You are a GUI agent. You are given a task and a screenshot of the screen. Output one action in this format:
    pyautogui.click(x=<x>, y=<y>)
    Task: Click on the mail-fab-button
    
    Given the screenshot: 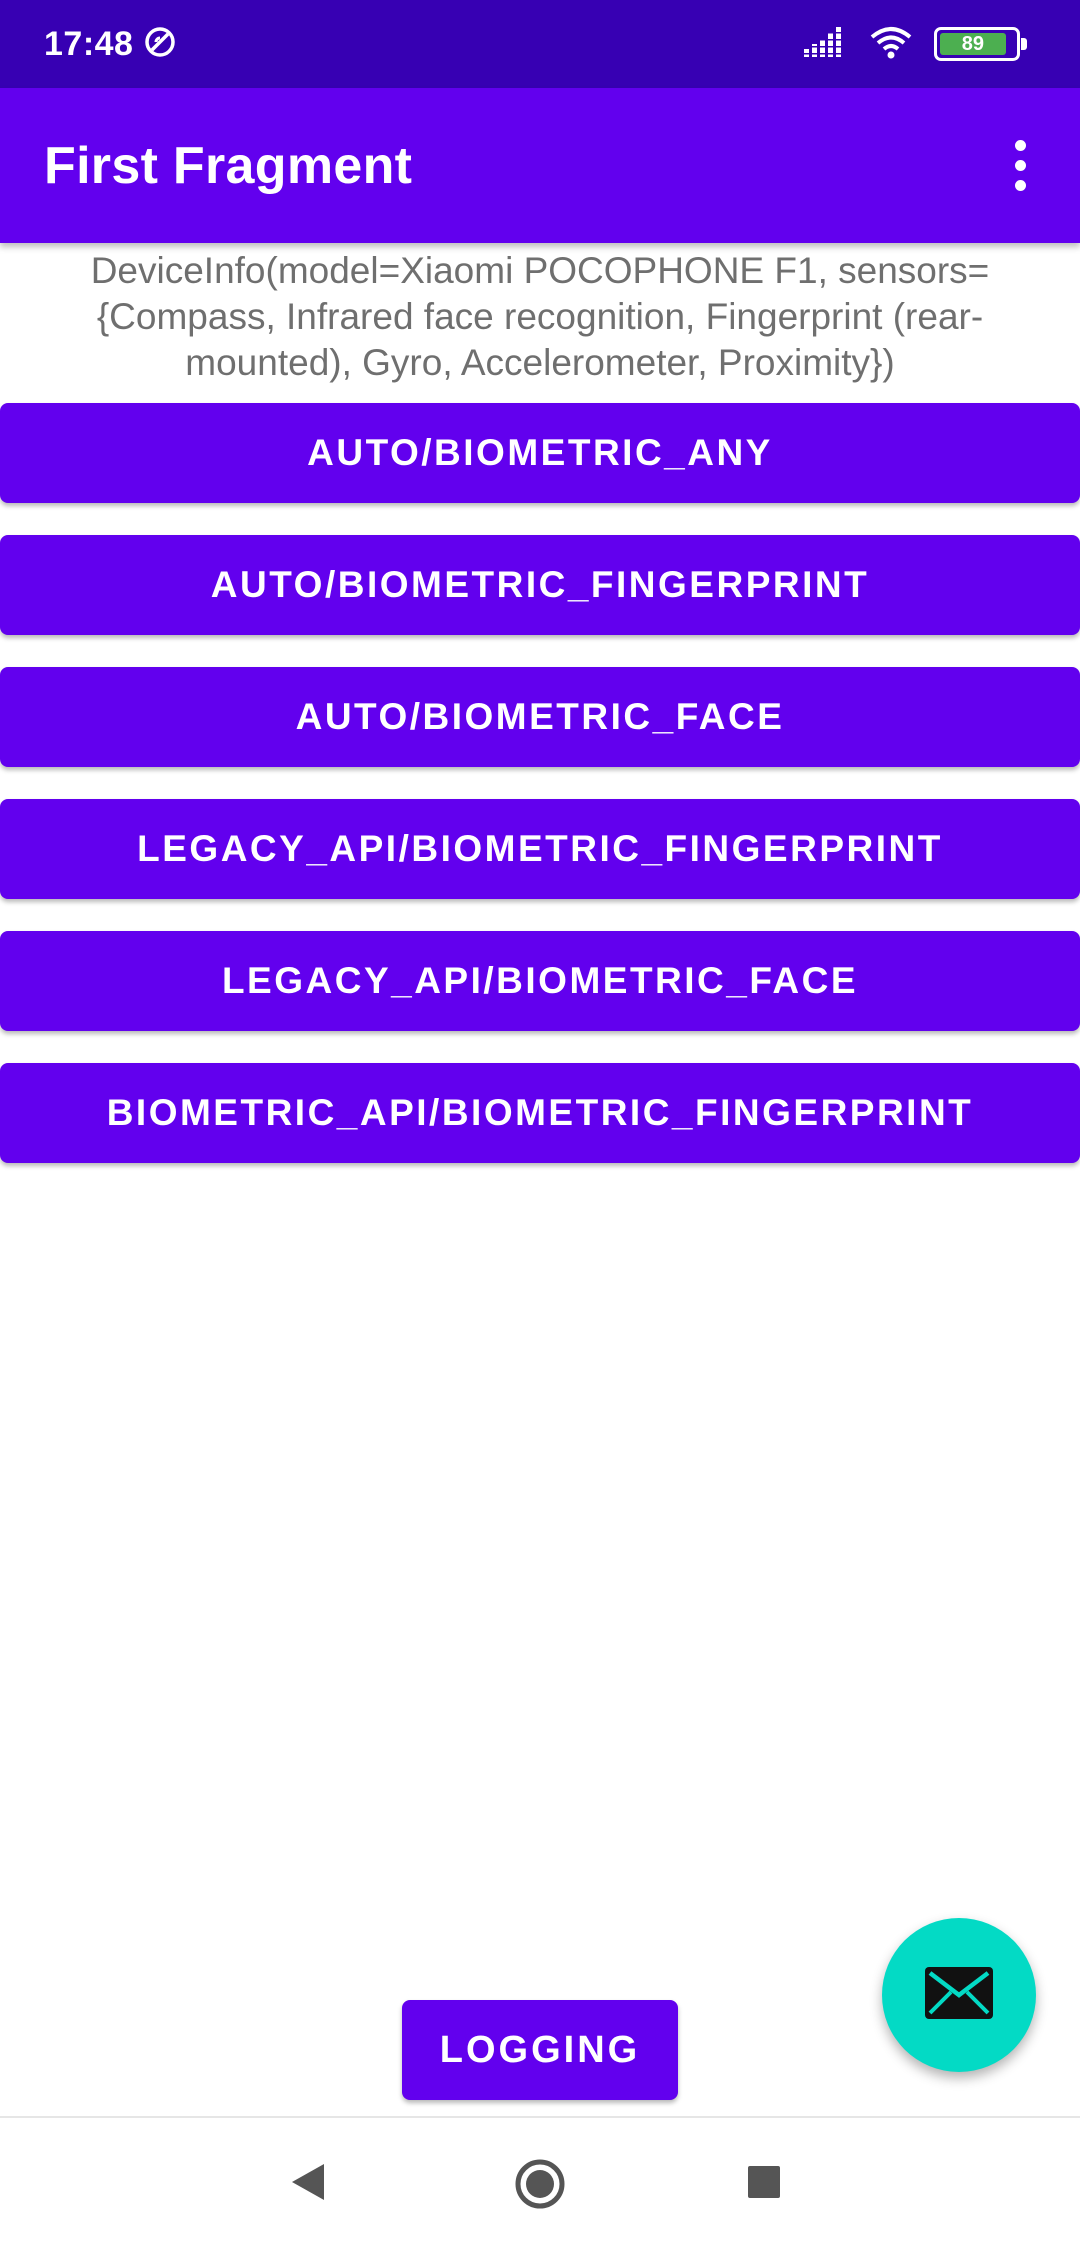 What is the action you would take?
    pyautogui.click(x=959, y=1995)
    